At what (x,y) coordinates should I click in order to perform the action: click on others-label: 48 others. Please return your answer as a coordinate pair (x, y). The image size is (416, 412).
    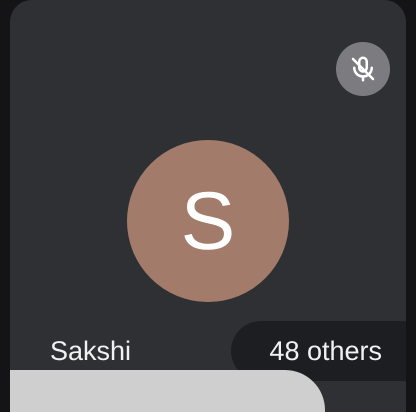
    Looking at the image, I should click on (318, 351).